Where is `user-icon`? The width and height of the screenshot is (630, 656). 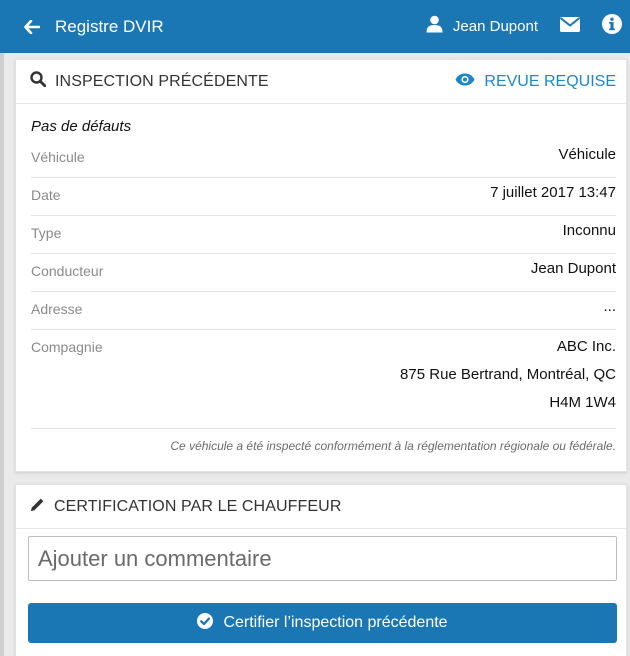 user-icon is located at coordinates (434, 26).